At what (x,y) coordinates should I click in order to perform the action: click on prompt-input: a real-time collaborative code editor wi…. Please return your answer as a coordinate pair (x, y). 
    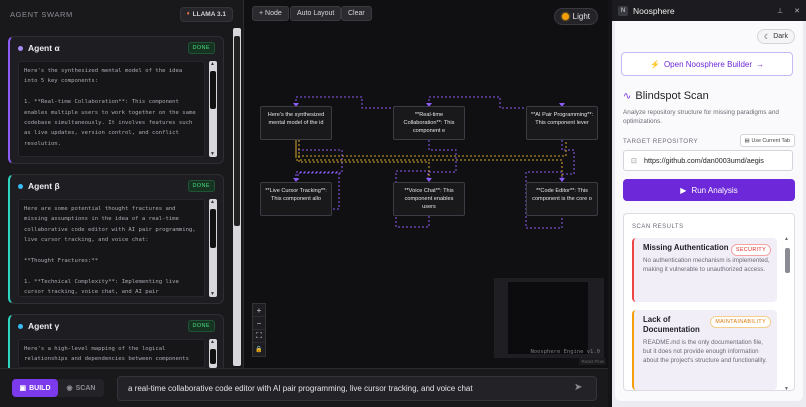
    Looking at the image, I should click on (357, 388).